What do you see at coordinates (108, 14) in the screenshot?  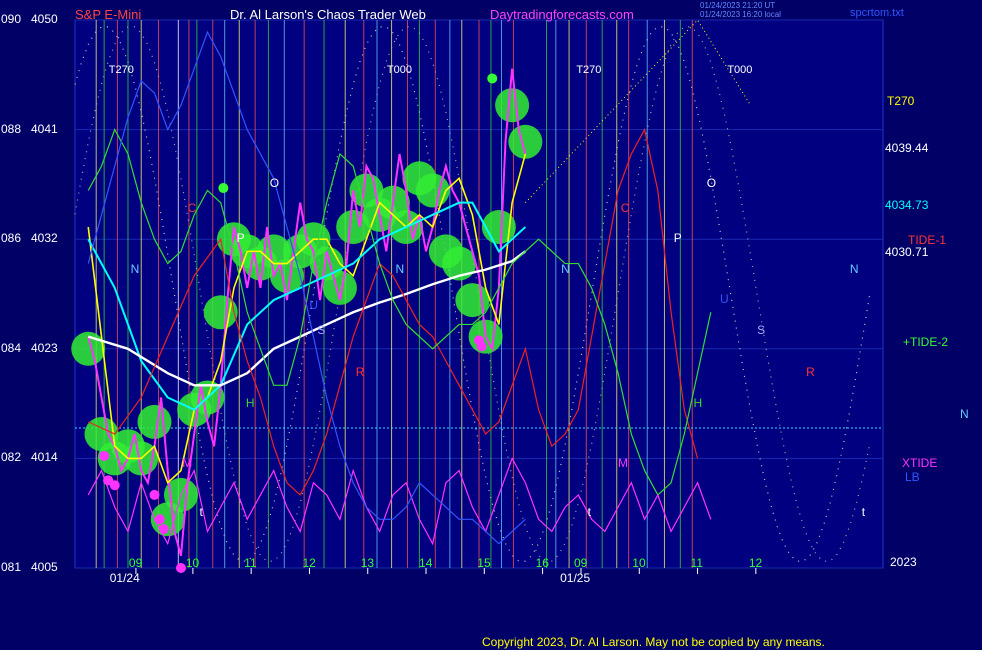 I see `symbol-label: S&P E-Mini` at bounding box center [108, 14].